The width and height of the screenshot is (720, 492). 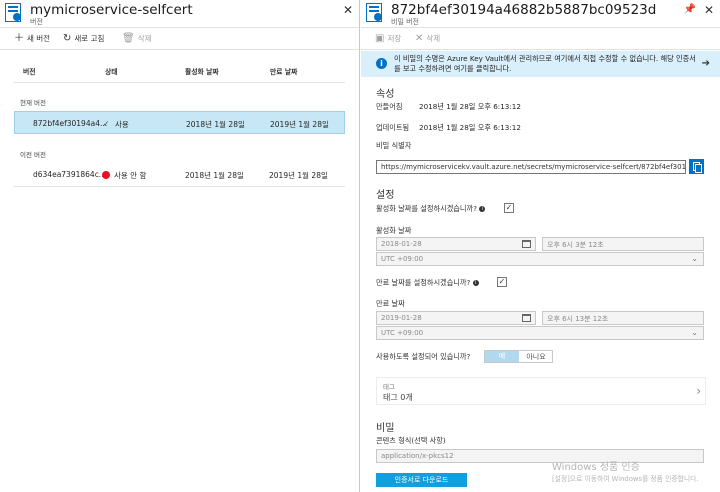 I want to click on refresh-icon: ↻, so click(x=67, y=38).